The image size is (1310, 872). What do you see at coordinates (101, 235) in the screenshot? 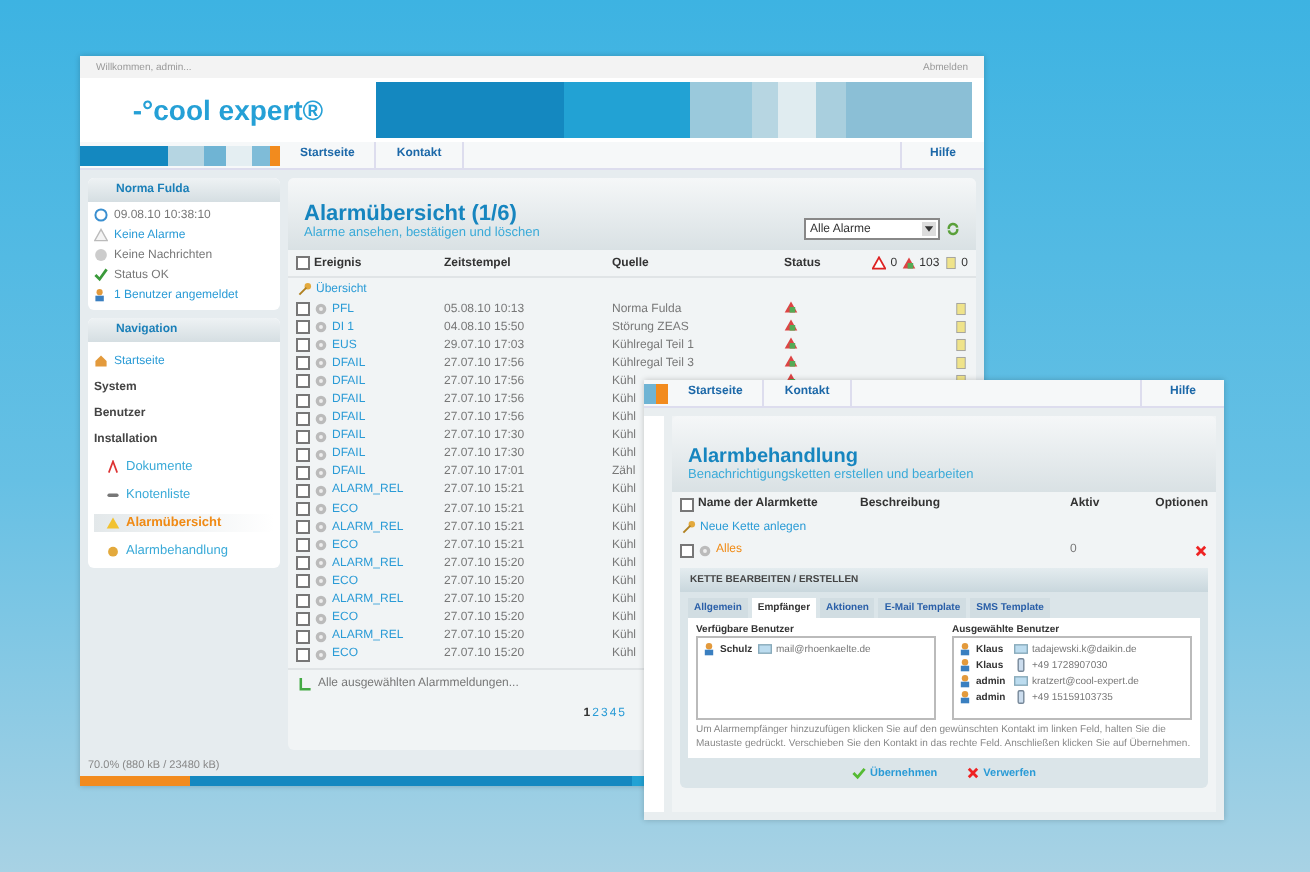
I see `warn-icon` at bounding box center [101, 235].